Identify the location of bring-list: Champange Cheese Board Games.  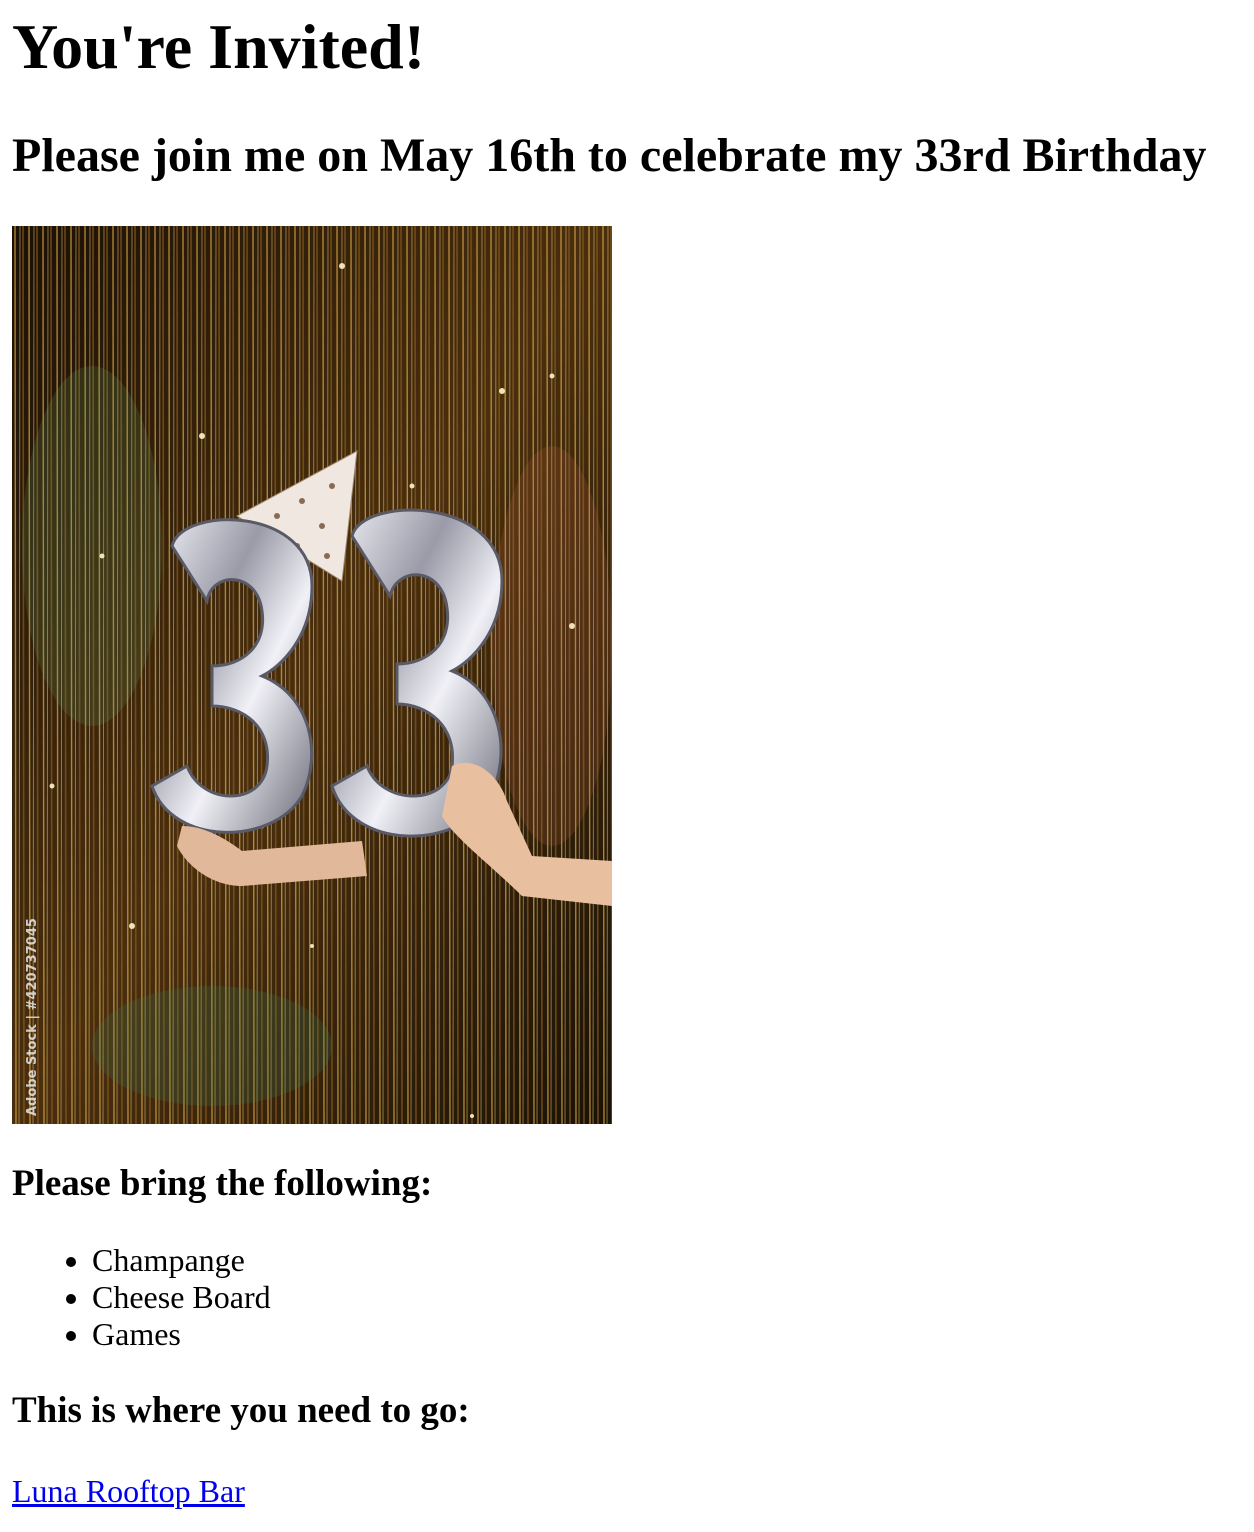
(627, 1297).